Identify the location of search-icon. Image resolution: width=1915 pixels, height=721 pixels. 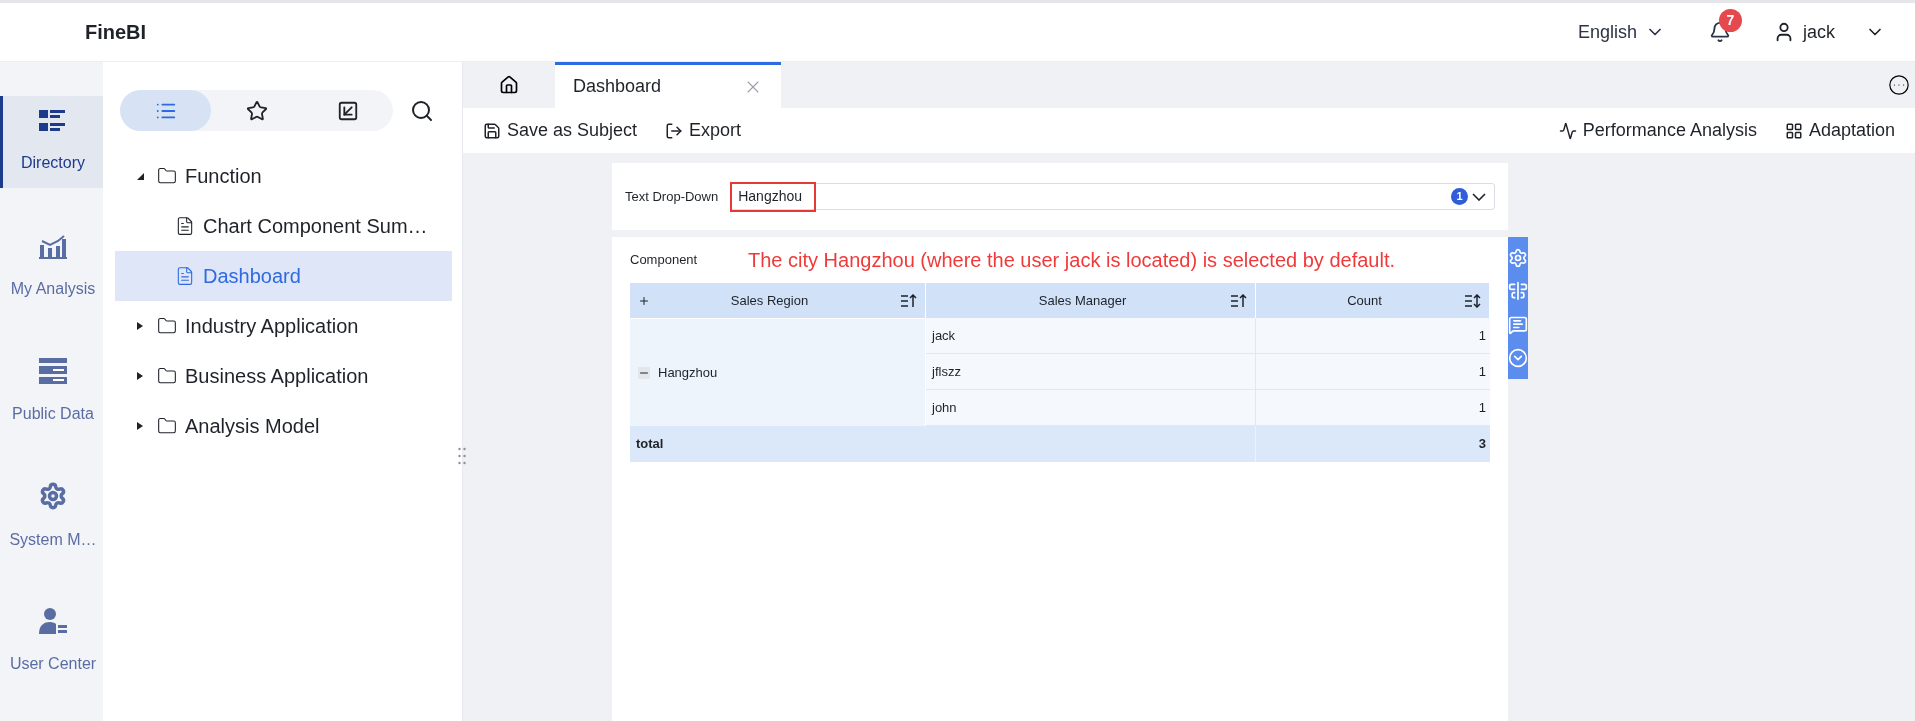
(422, 110).